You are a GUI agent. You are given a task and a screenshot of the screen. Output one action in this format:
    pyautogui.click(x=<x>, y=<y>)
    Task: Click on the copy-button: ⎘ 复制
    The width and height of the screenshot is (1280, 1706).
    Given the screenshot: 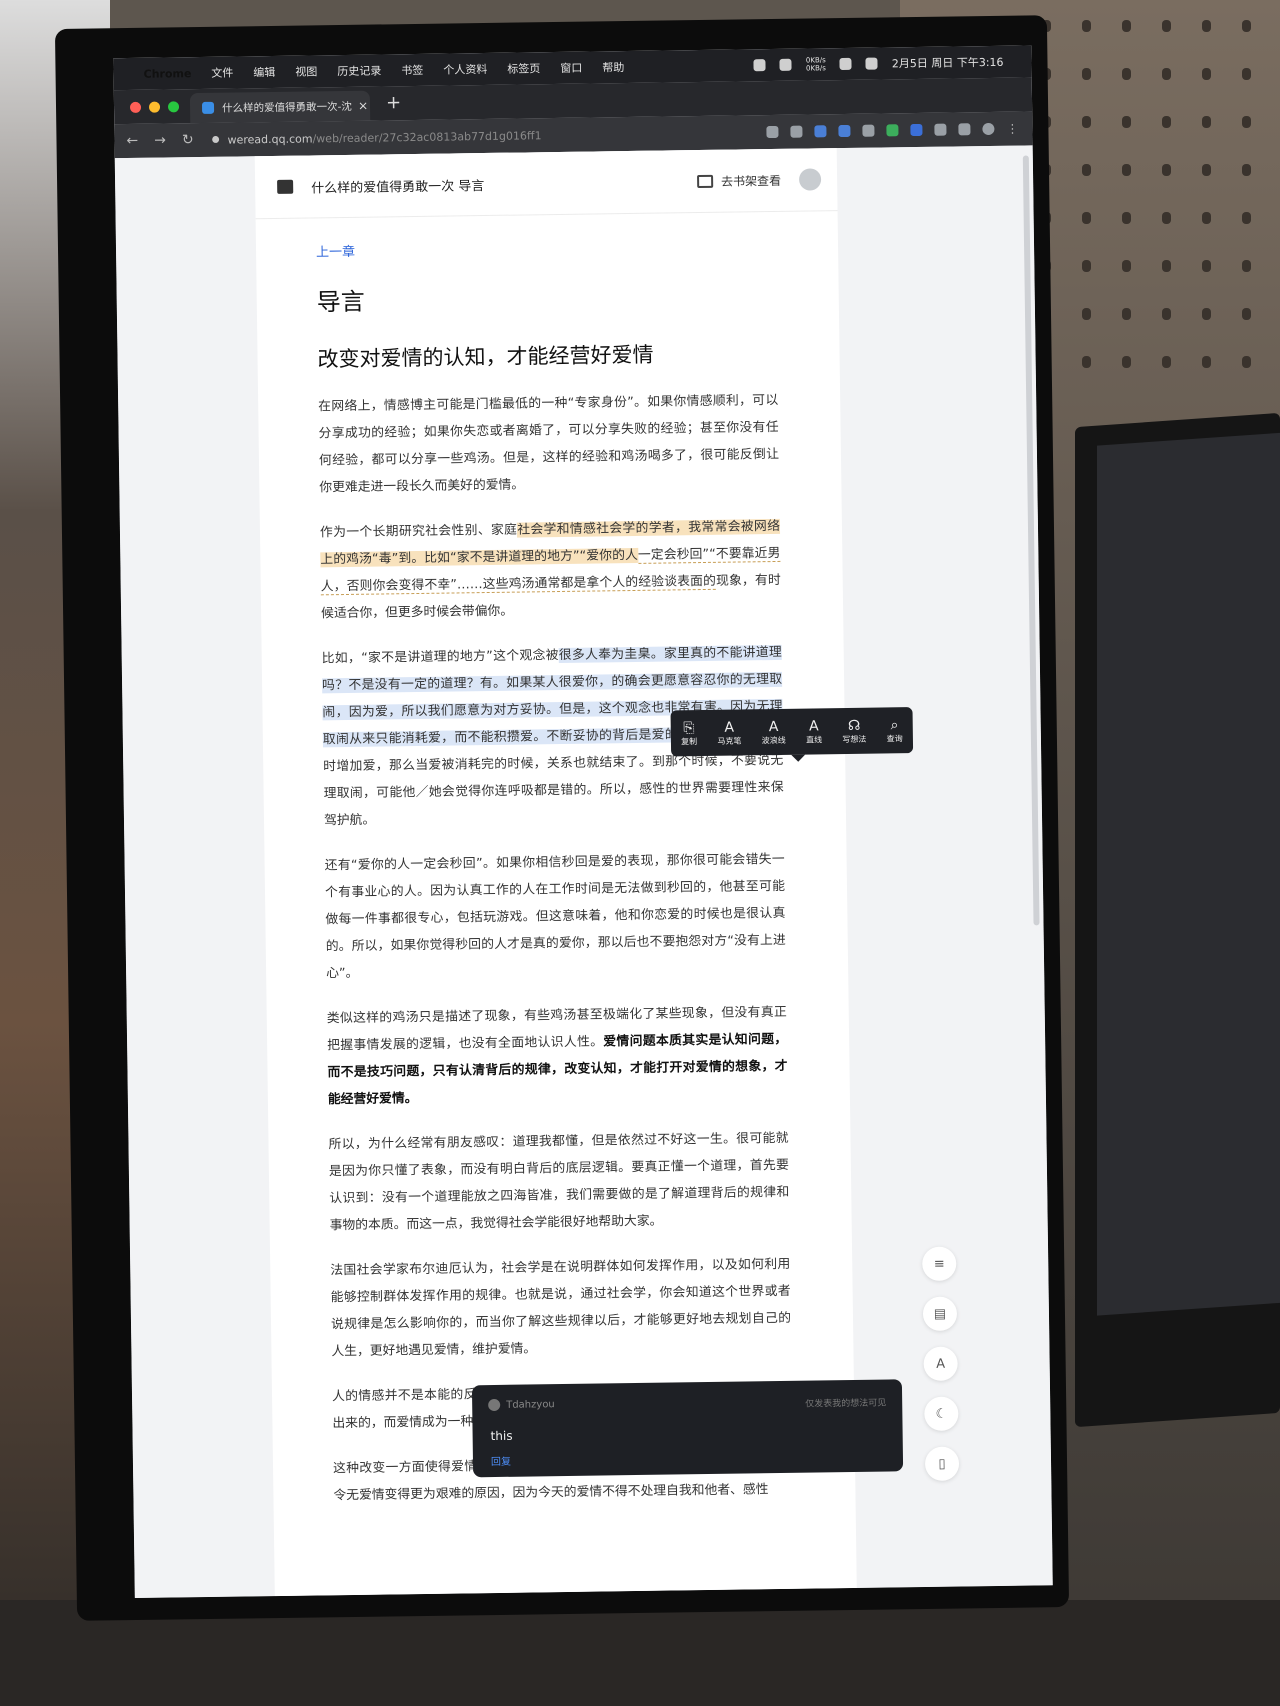 What is the action you would take?
    pyautogui.click(x=689, y=733)
    